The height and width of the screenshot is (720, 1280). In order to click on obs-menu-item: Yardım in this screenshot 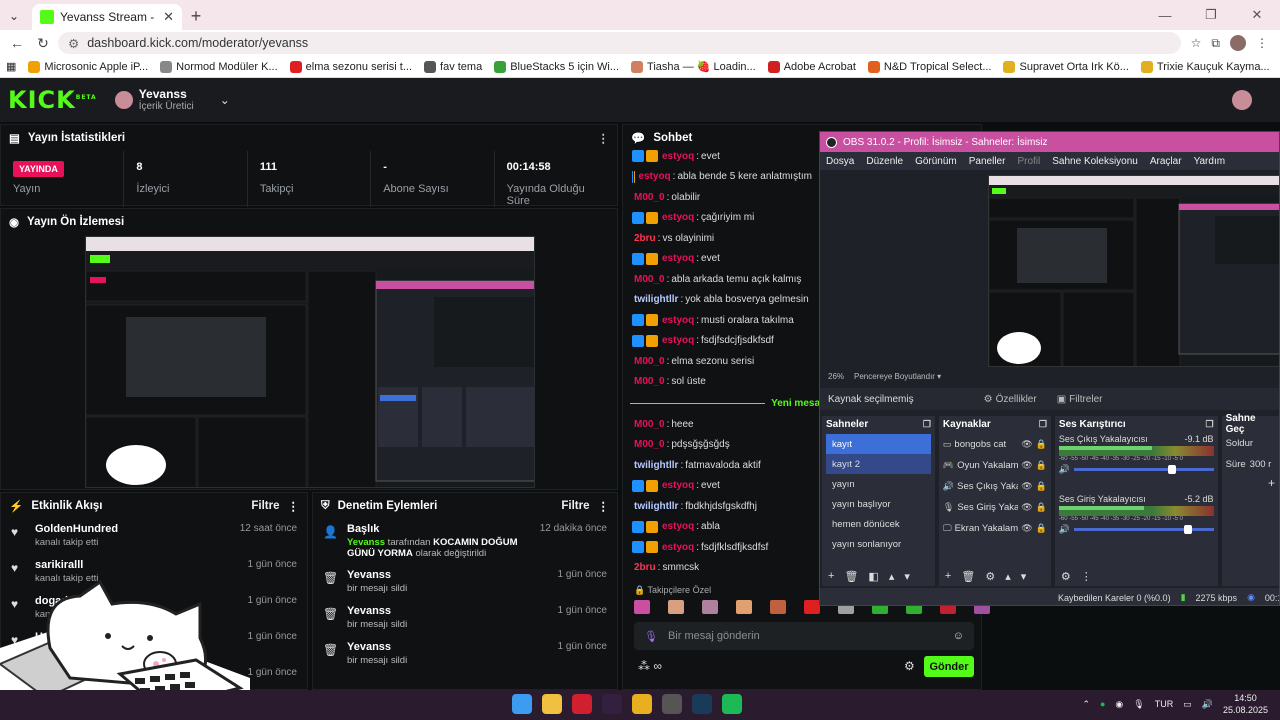, I will do `click(1210, 161)`.